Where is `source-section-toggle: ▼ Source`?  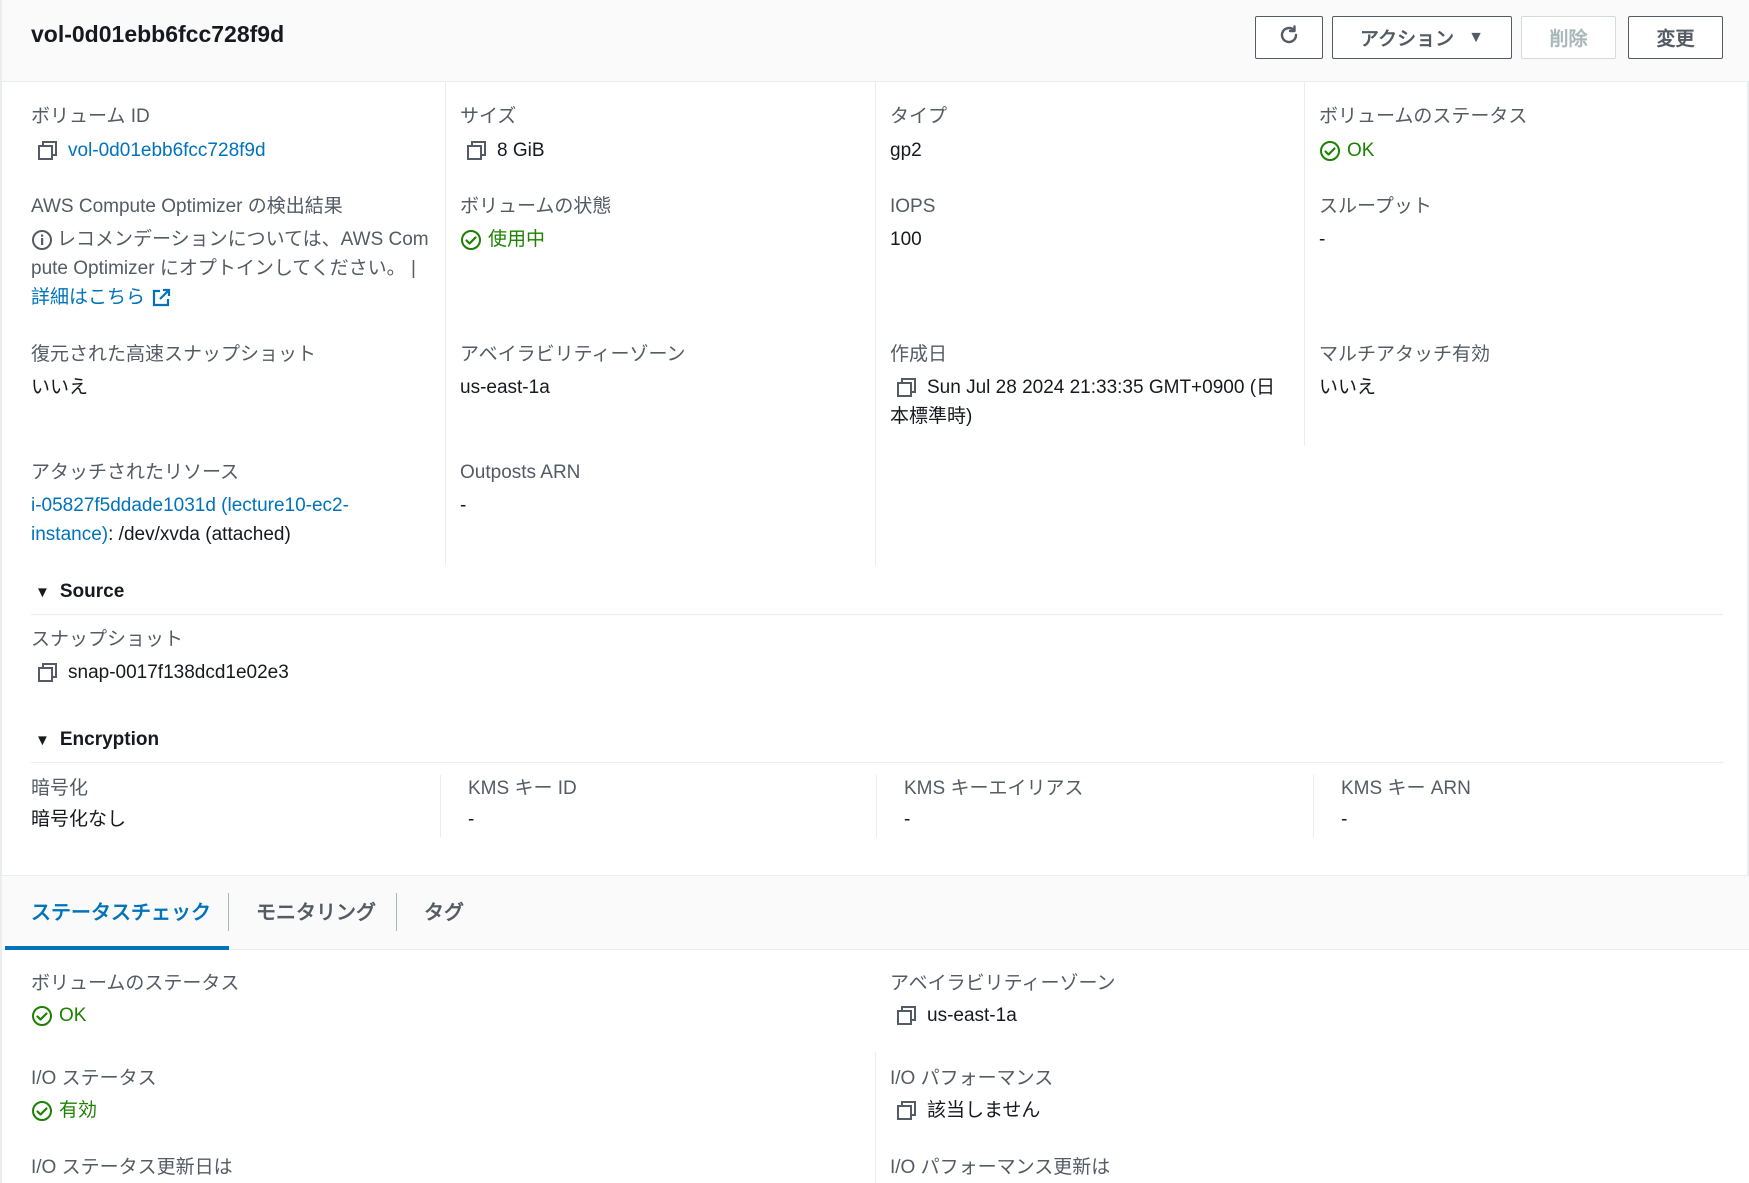 source-section-toggle: ▼ Source is located at coordinates (79, 592).